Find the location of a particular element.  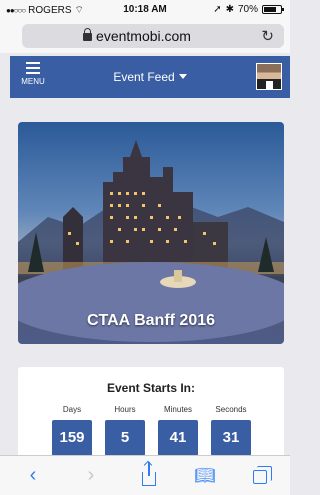

countdown-seconds: Seconds 31 is located at coordinates (231, 430).